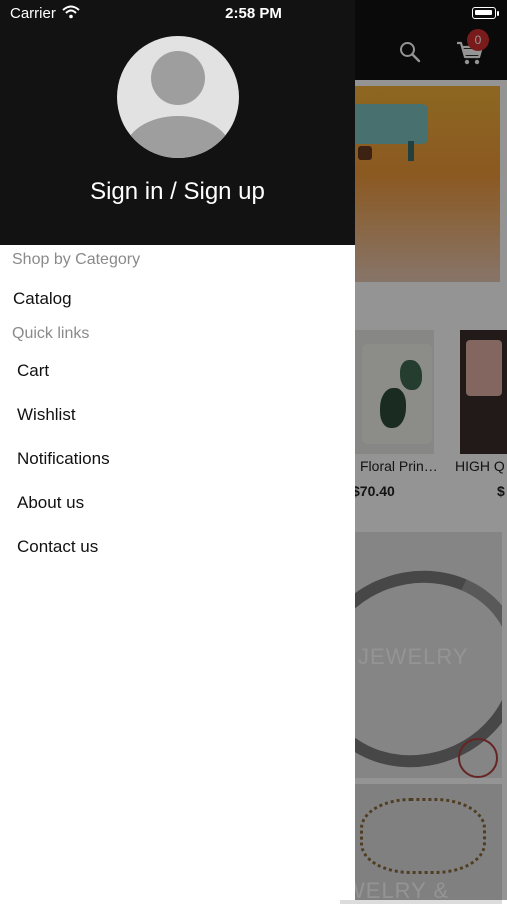 This screenshot has width=507, height=904. I want to click on status-bar: Carrier 2:58 PM, so click(253, 13).